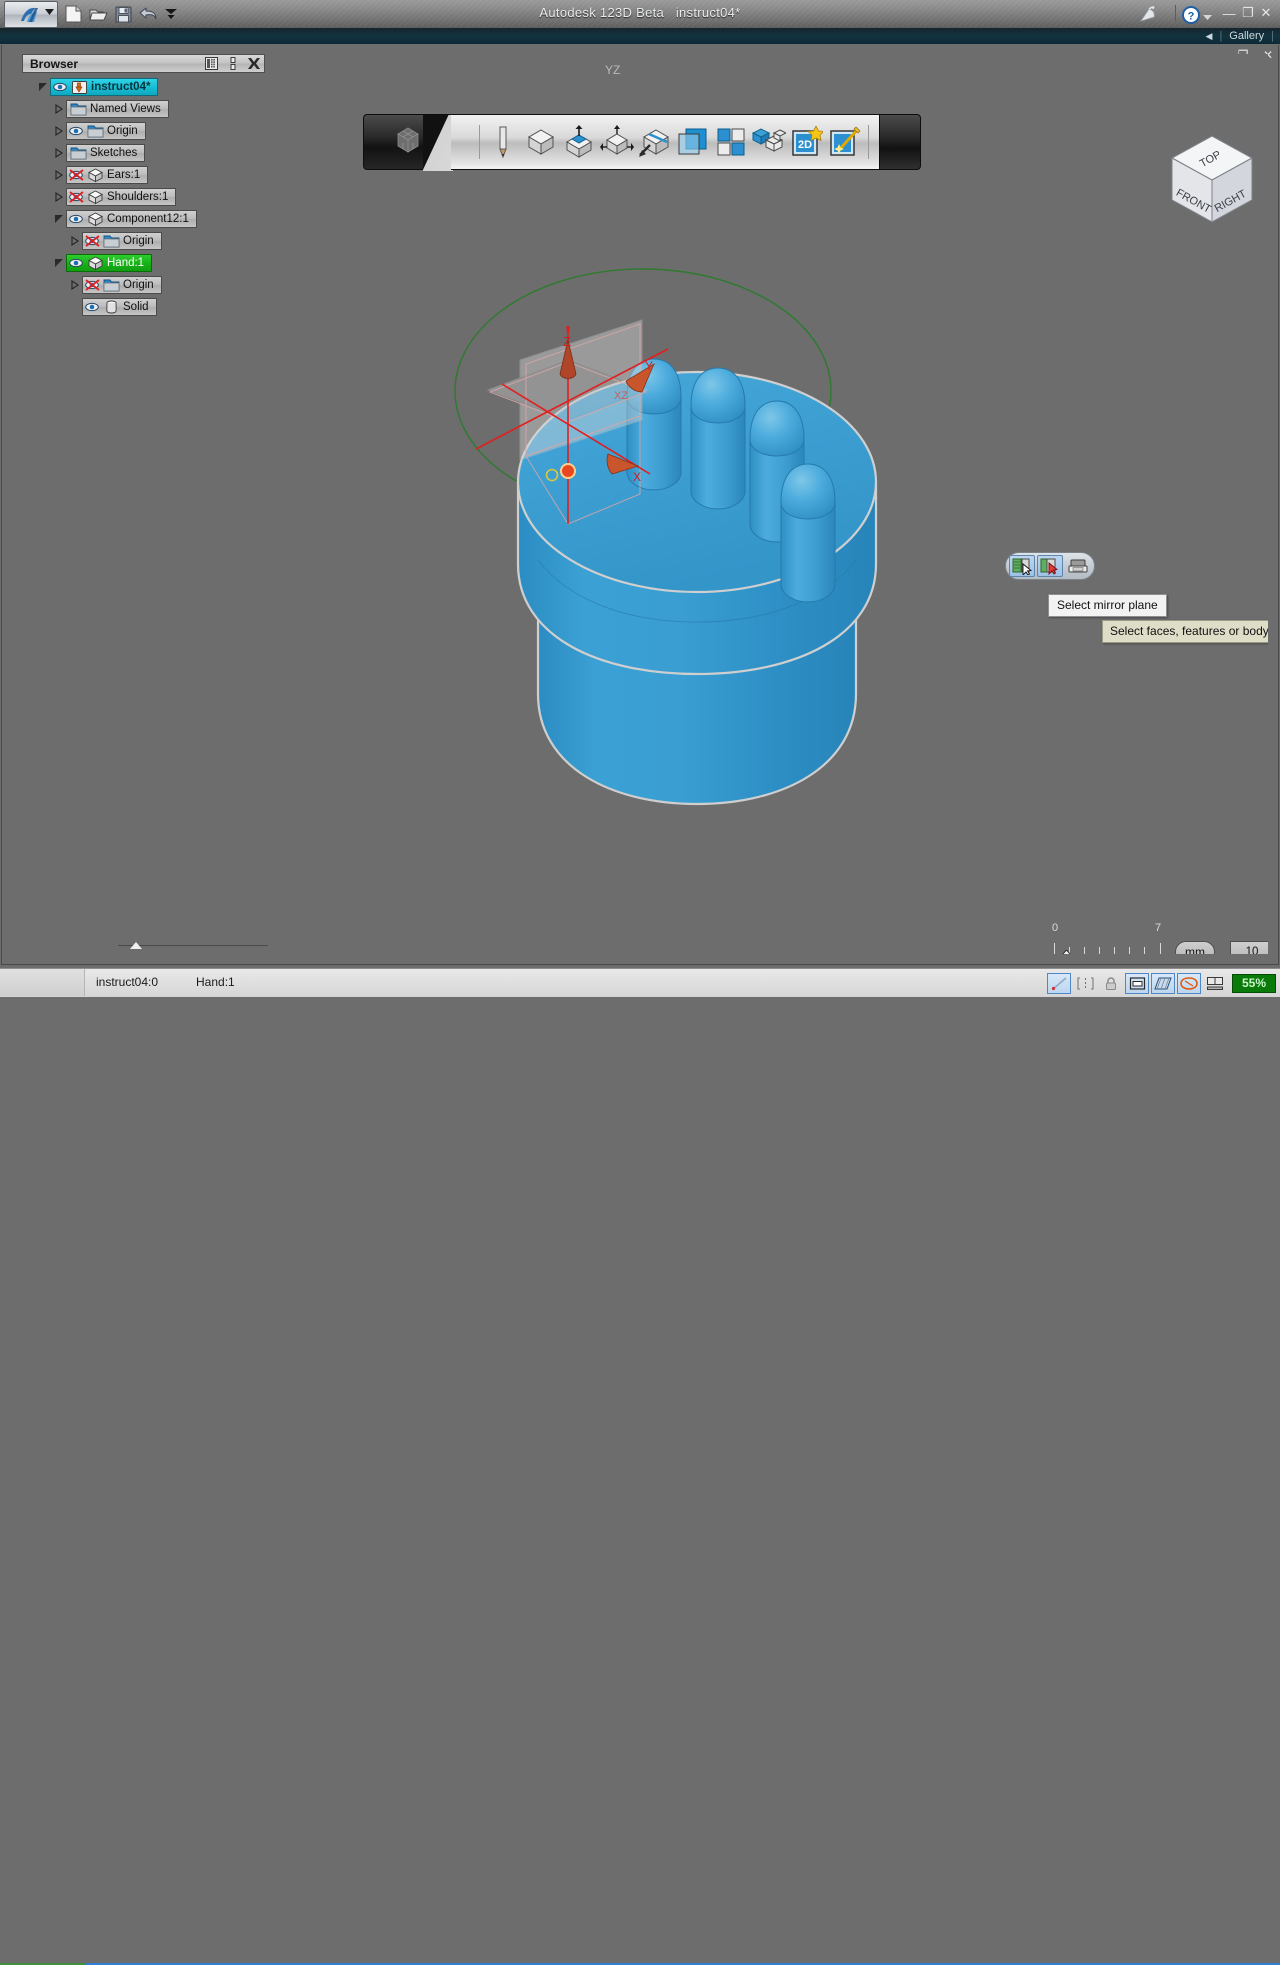 The image size is (1280, 1965). Describe the element at coordinates (193, 948) in the screenshot. I see `browser-horizontal-scrollbar` at that location.